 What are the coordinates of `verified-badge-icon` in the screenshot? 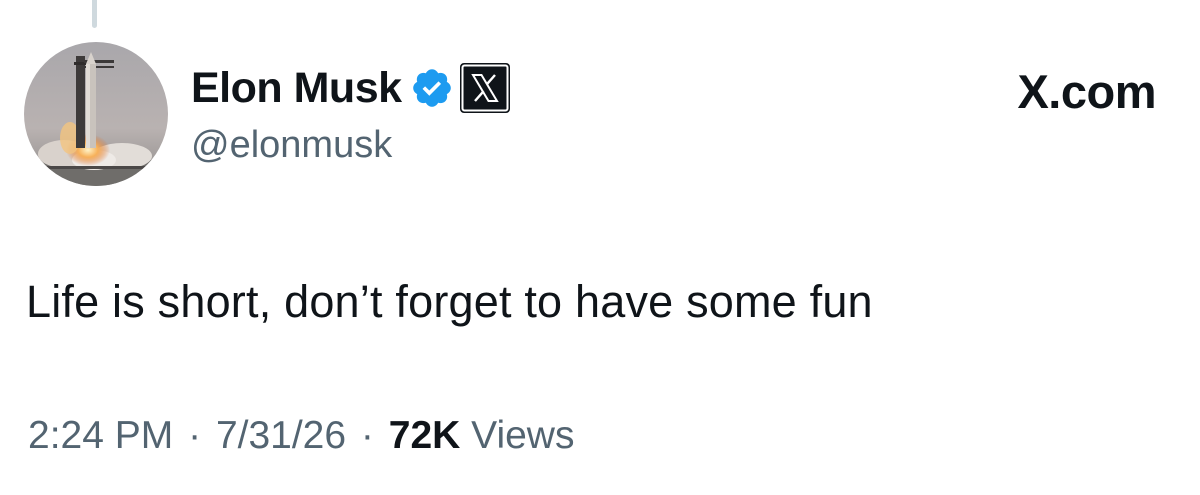 It's located at (432, 88).